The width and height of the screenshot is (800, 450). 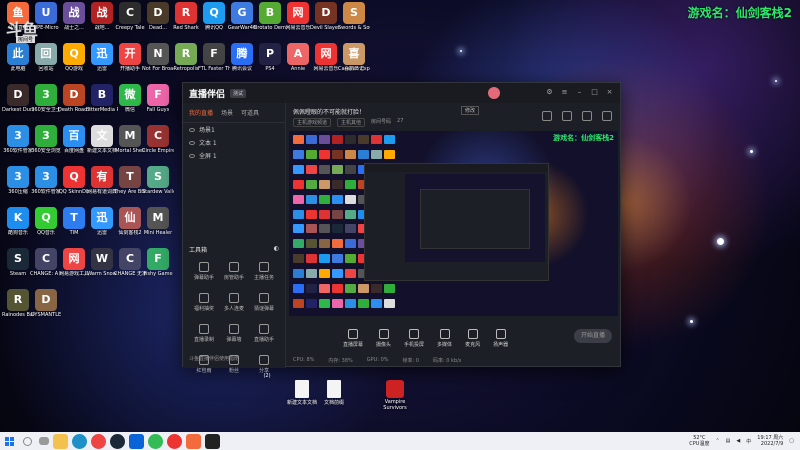 What do you see at coordinates (298, 54) in the screenshot?
I see `app-icon: A` at bounding box center [298, 54].